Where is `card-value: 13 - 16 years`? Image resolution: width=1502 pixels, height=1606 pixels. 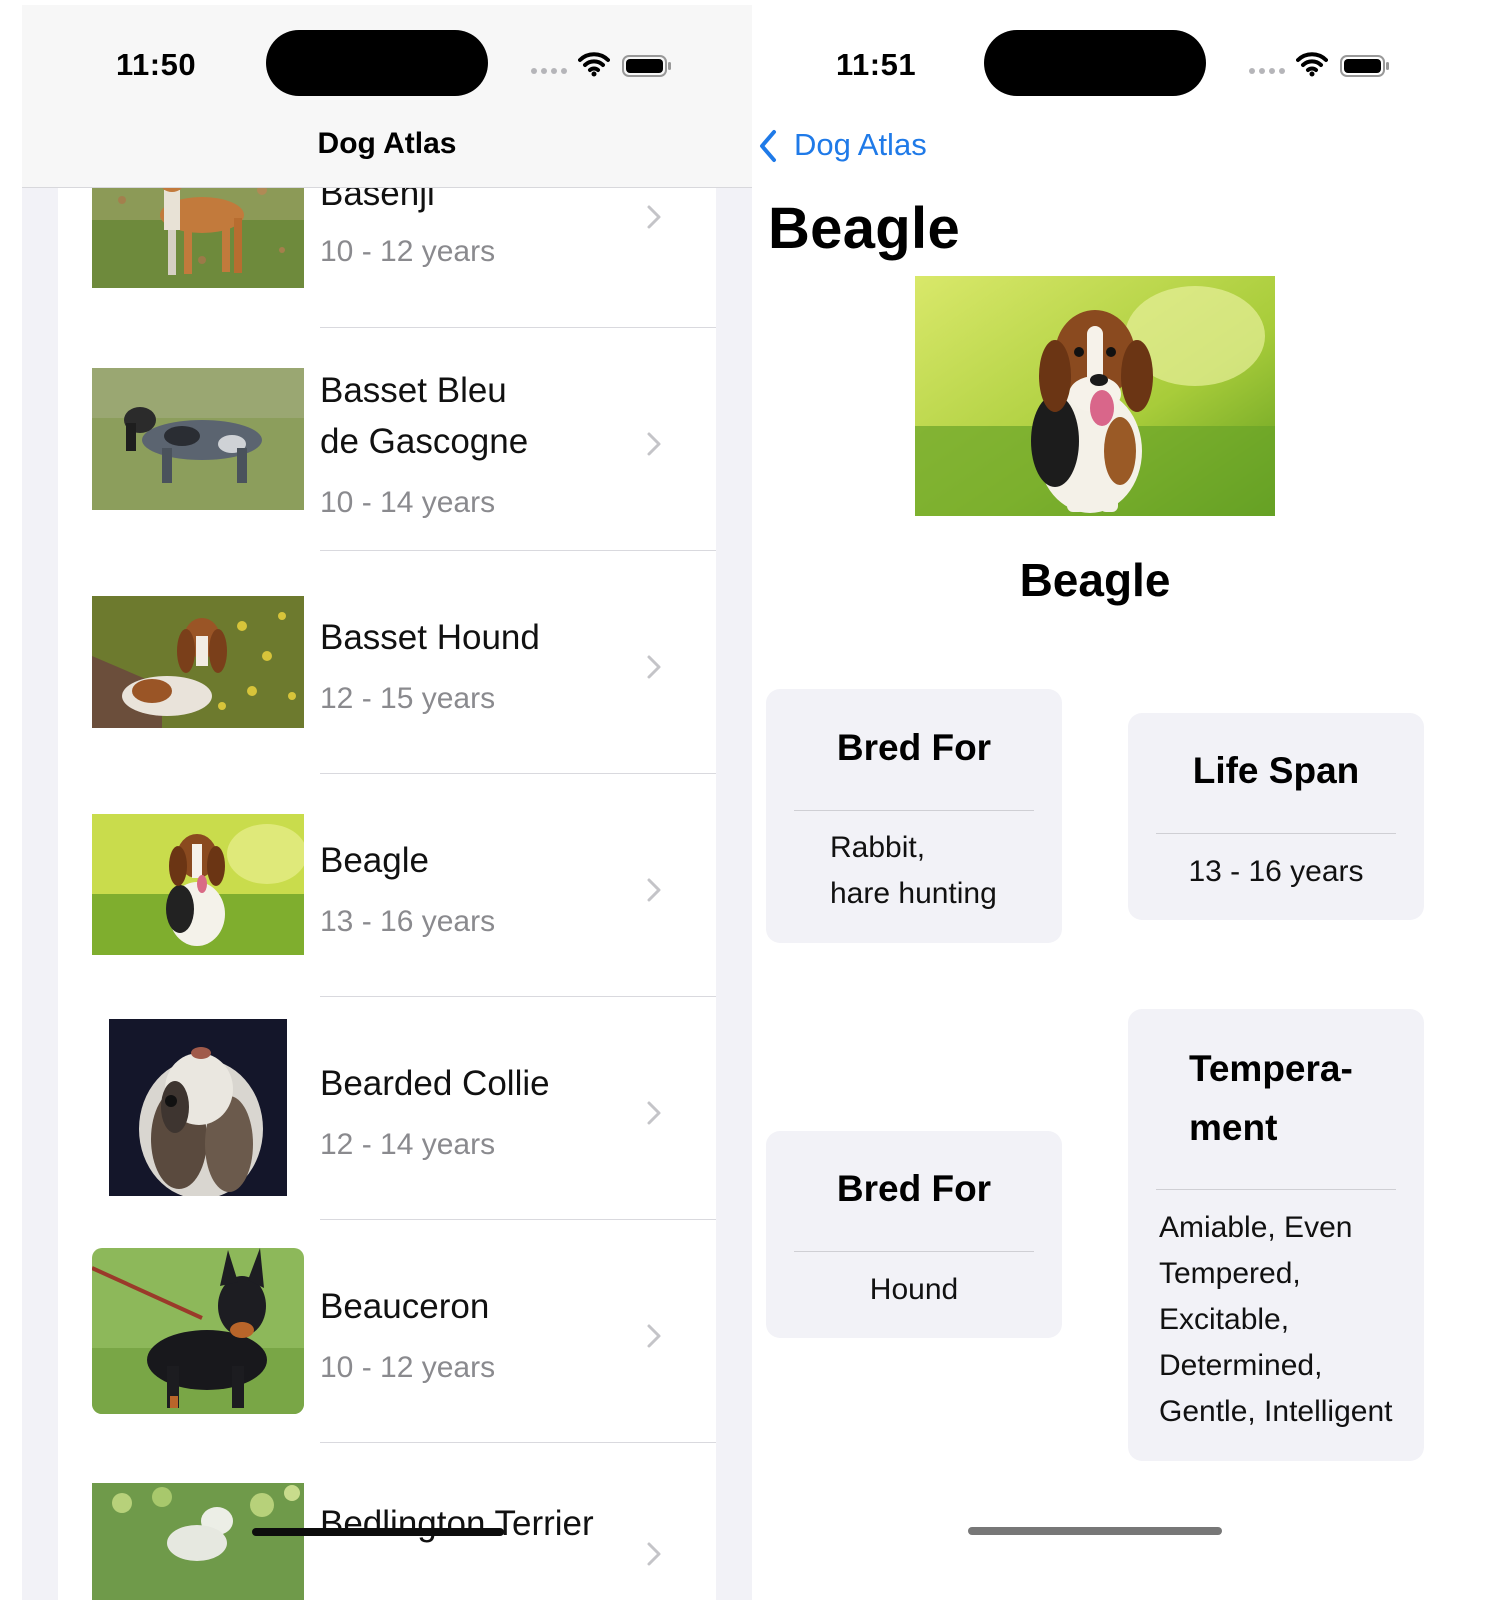 card-value: 13 - 16 years is located at coordinates (1276, 871).